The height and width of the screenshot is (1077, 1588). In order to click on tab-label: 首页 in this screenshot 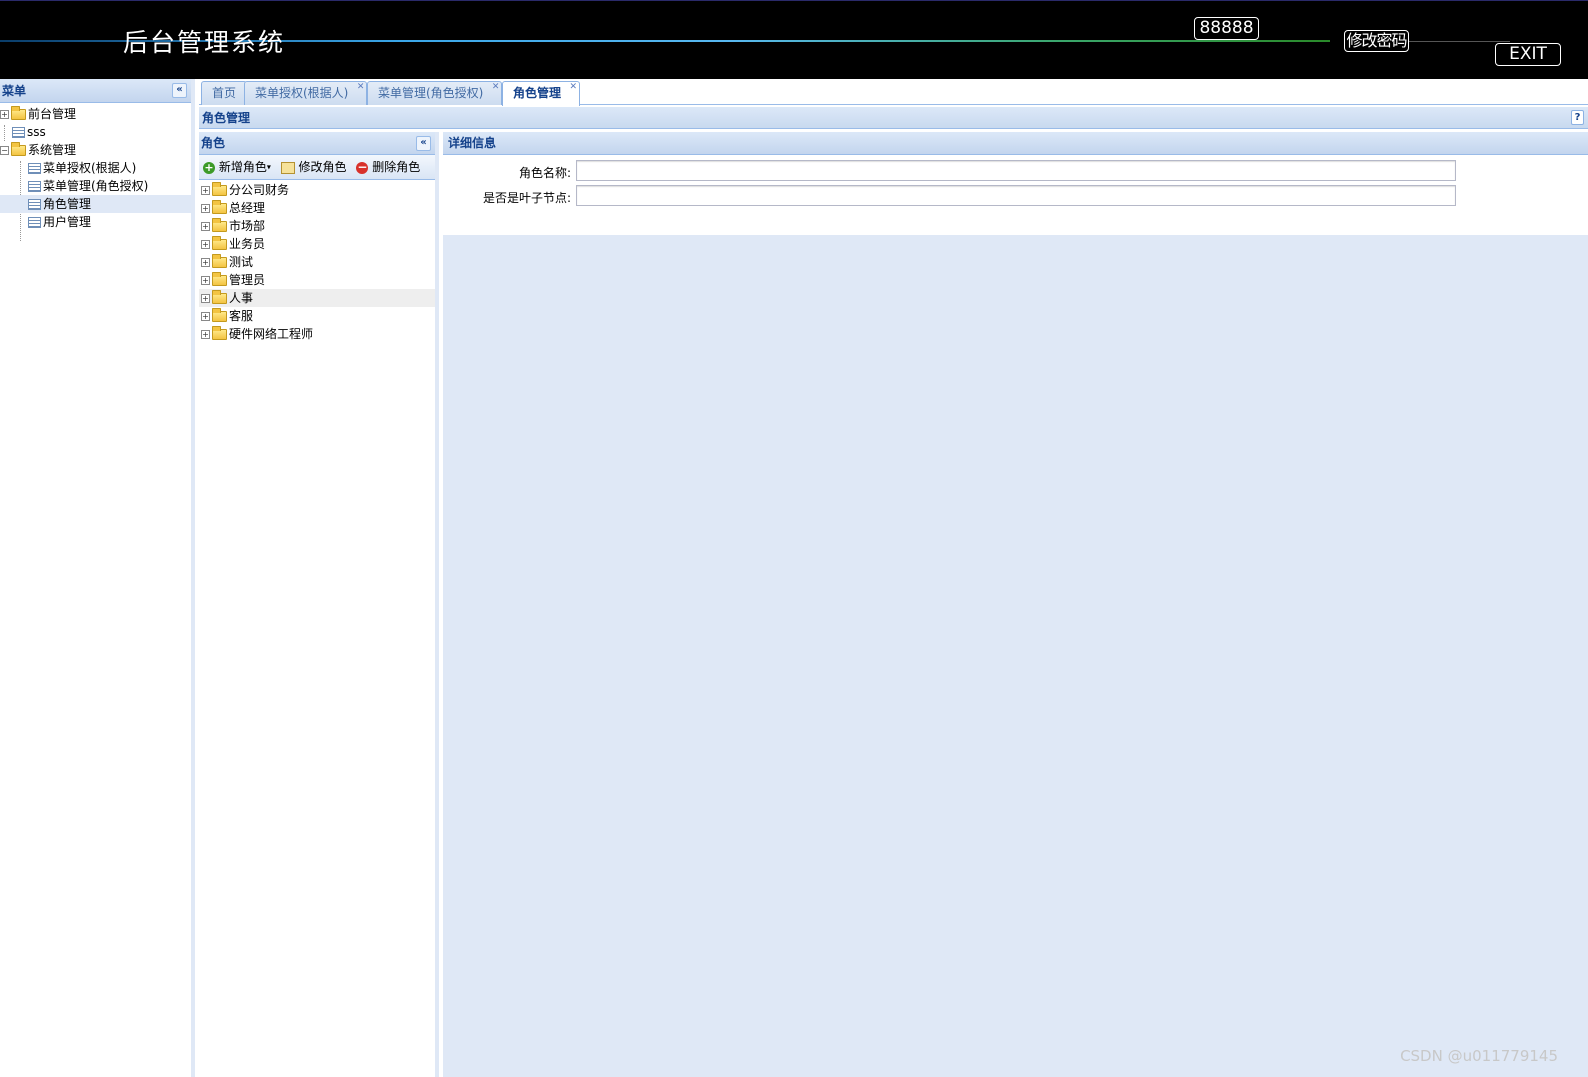, I will do `click(224, 93)`.